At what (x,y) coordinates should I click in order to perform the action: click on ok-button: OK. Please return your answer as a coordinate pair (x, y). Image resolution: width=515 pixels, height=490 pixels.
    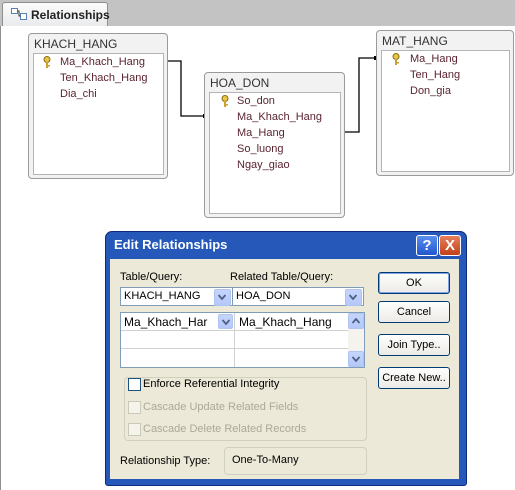
    Looking at the image, I should click on (414, 283).